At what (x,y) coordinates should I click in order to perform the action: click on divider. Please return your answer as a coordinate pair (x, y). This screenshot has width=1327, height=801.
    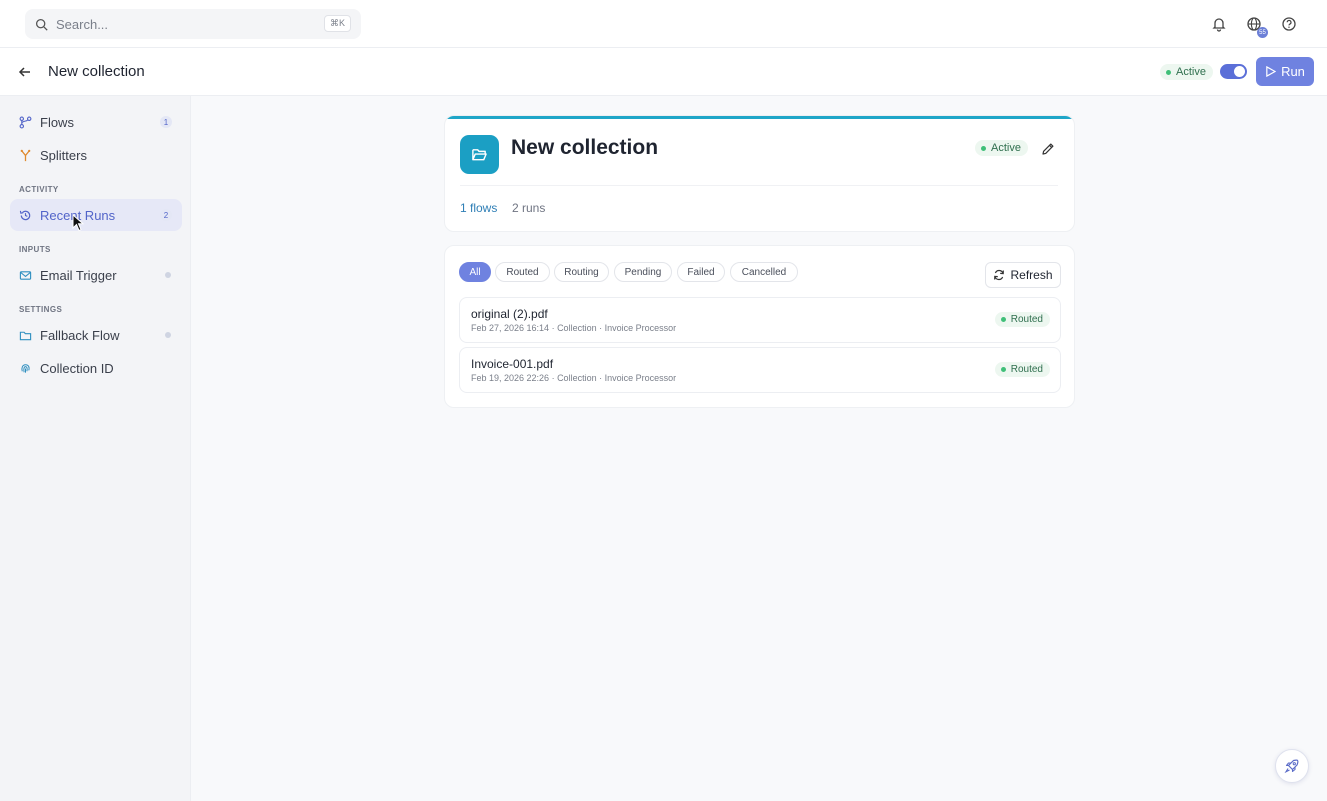
    Looking at the image, I should click on (759, 185).